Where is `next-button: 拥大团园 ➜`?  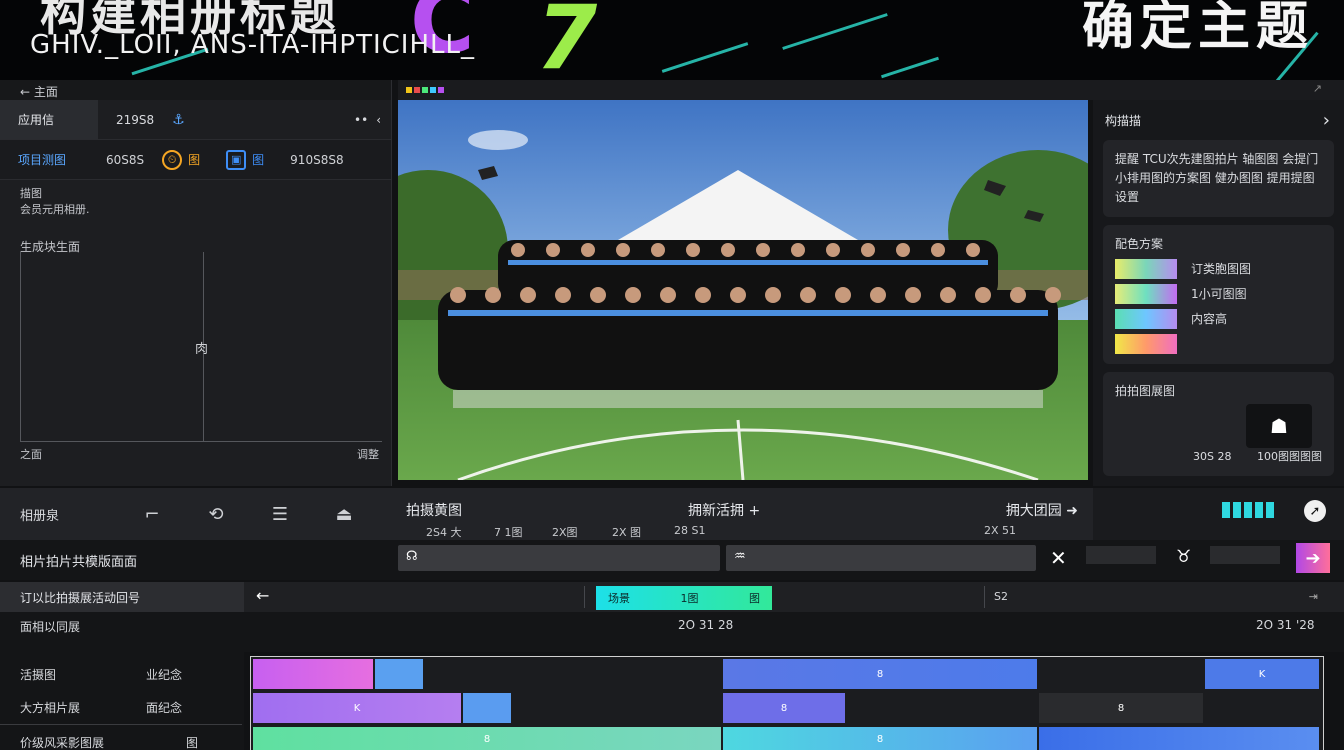
next-button: 拥大团园 ➜ is located at coordinates (1042, 510).